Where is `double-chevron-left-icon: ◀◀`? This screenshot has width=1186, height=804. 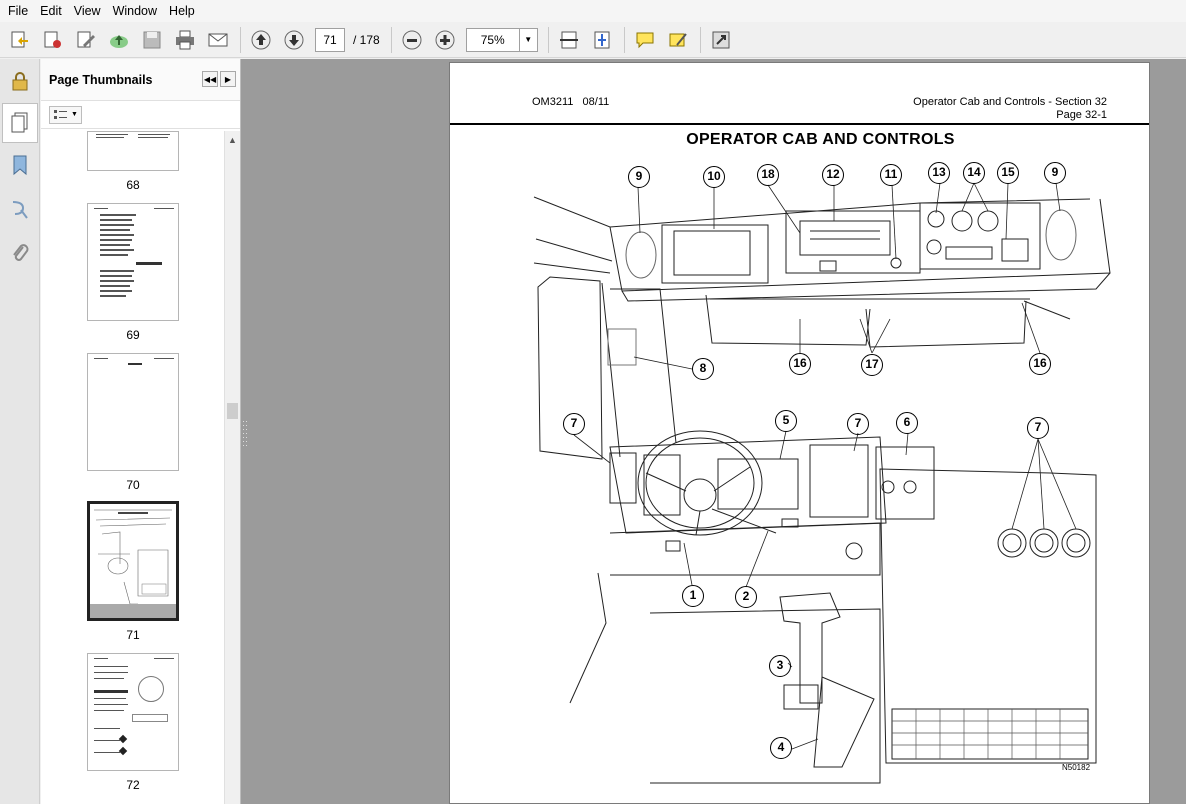
double-chevron-left-icon: ◀◀ is located at coordinates (210, 79).